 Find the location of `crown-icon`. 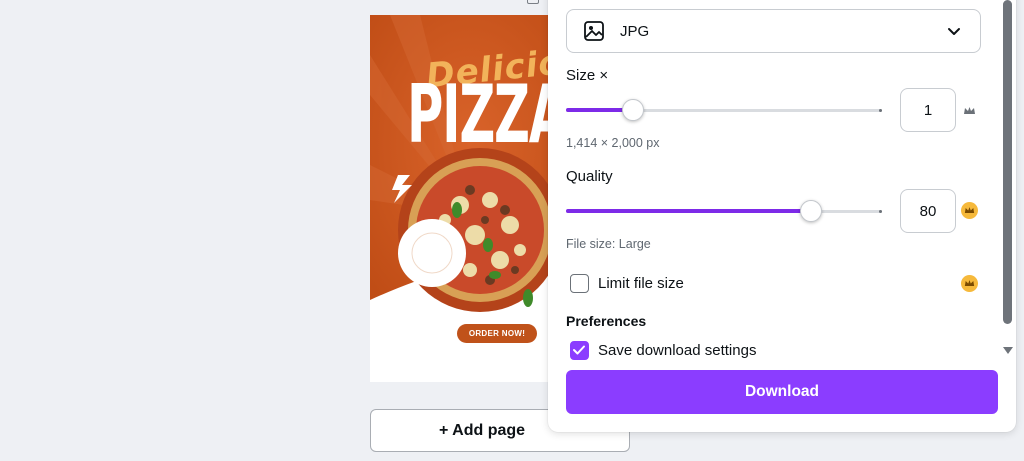

crown-icon is located at coordinates (969, 110).